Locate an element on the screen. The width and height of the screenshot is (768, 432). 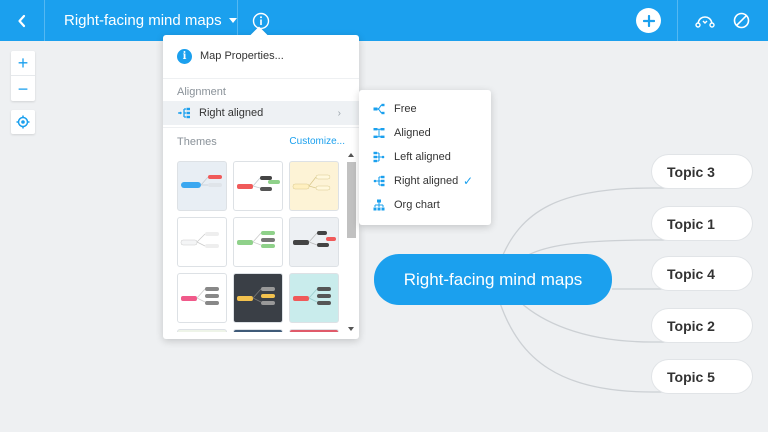
locate-icon is located at coordinates (23, 122).